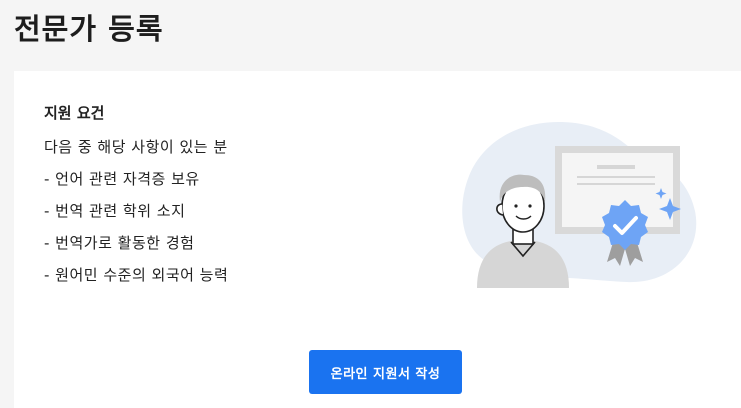 Image resolution: width=741 pixels, height=408 pixels. Describe the element at coordinates (74, 113) in the screenshot. I see `requirements-title: 지원 요건` at that location.